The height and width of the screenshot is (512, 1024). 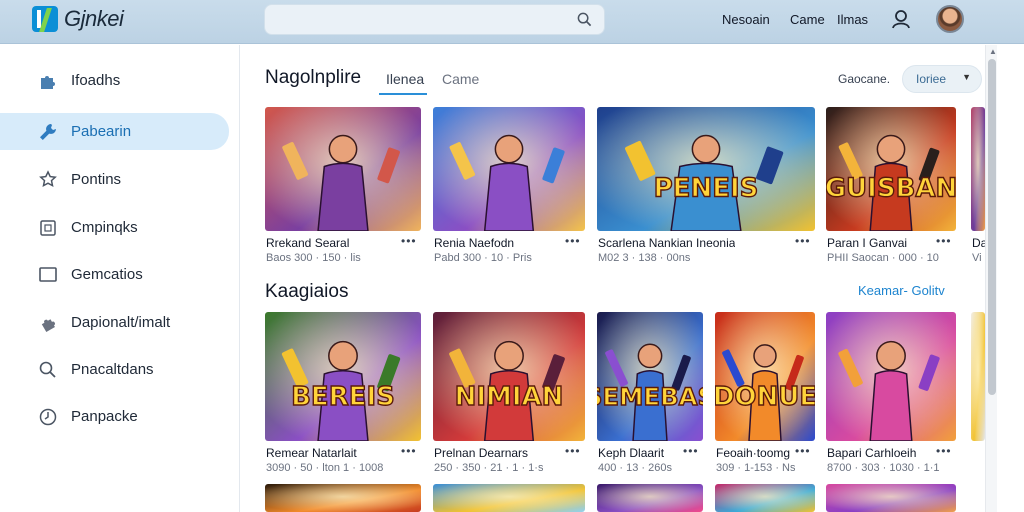 What do you see at coordinates (509, 376) in the screenshot?
I see `game-thumbnail: NIMIAN` at bounding box center [509, 376].